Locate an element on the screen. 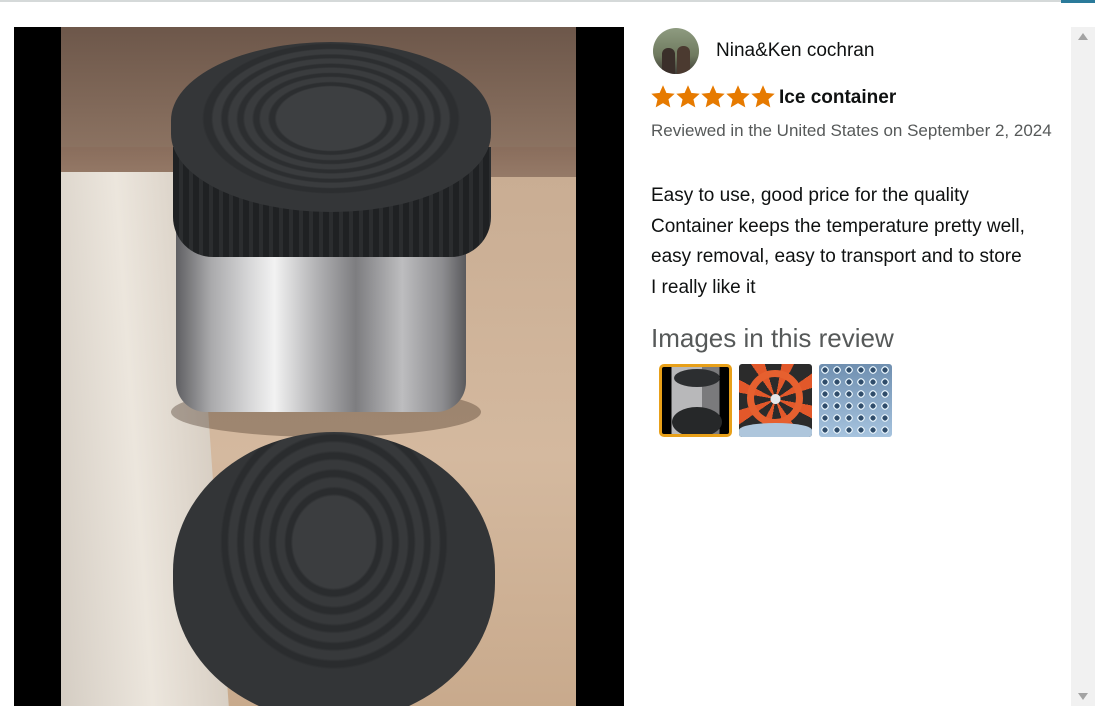  thumb-lid-top is located at coordinates (697, 378).